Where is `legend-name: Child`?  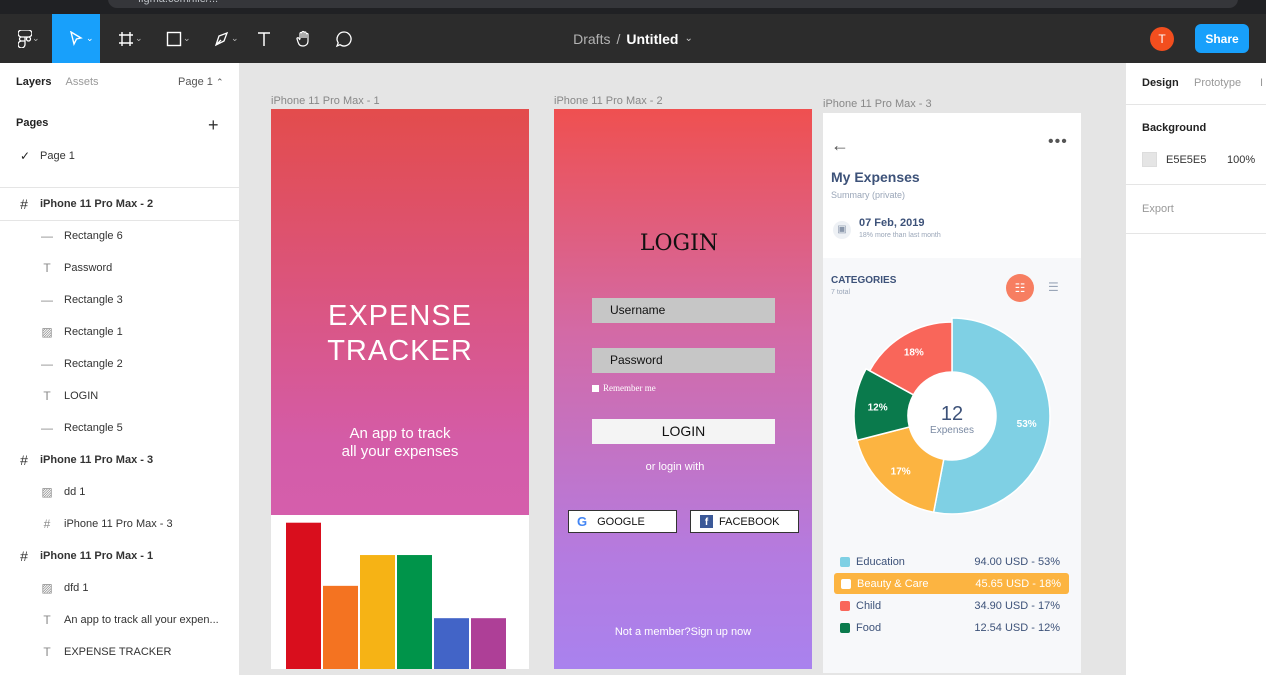
legend-name: Child is located at coordinates (869, 605).